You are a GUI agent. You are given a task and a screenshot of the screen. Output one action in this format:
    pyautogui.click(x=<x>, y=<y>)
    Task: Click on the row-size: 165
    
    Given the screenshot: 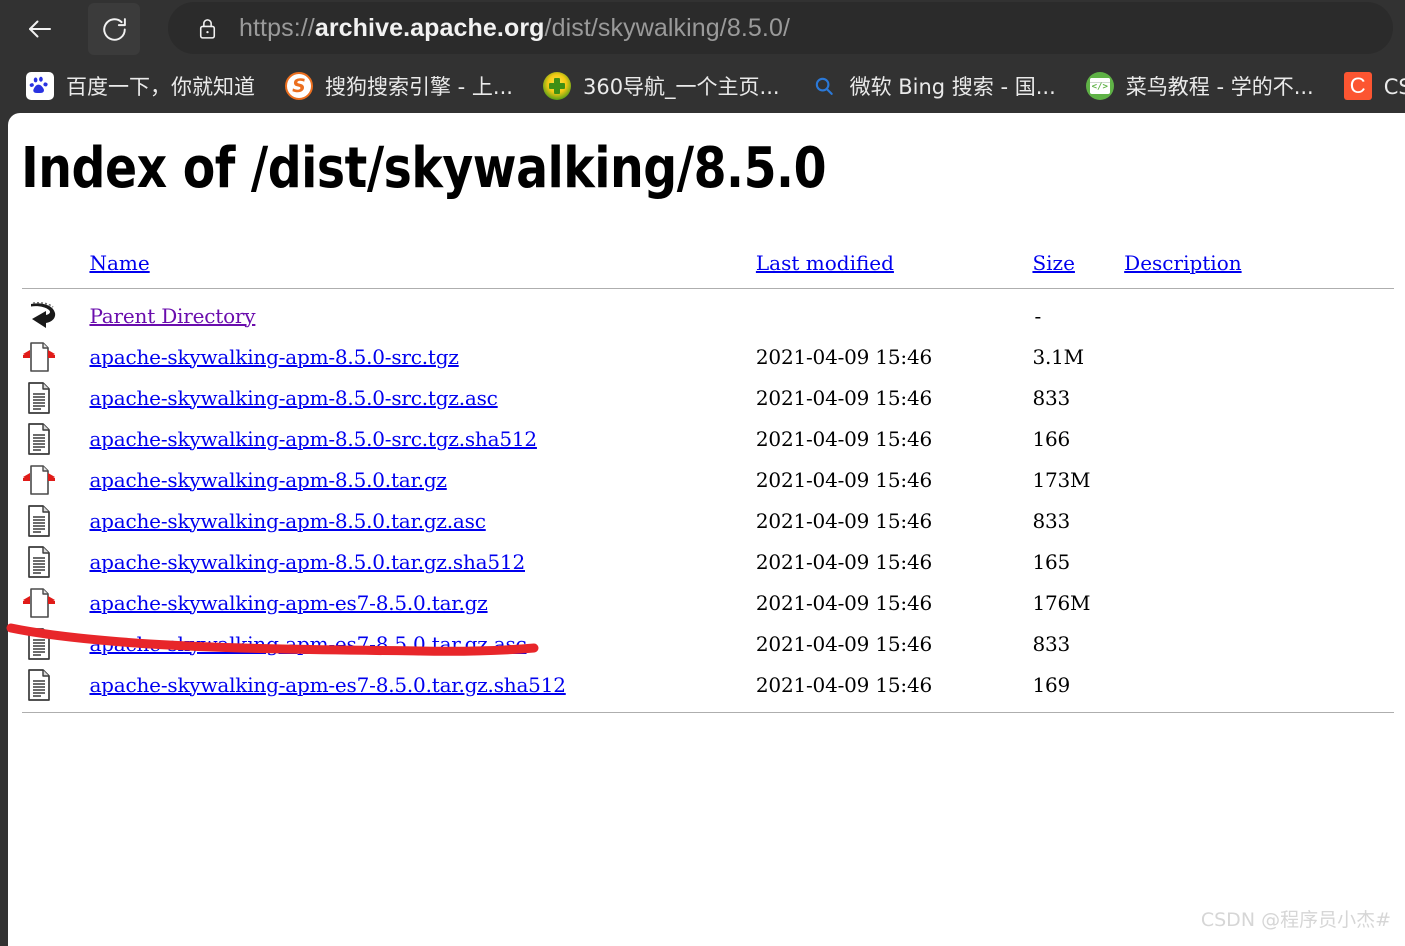 What is the action you would take?
    pyautogui.click(x=1051, y=561)
    